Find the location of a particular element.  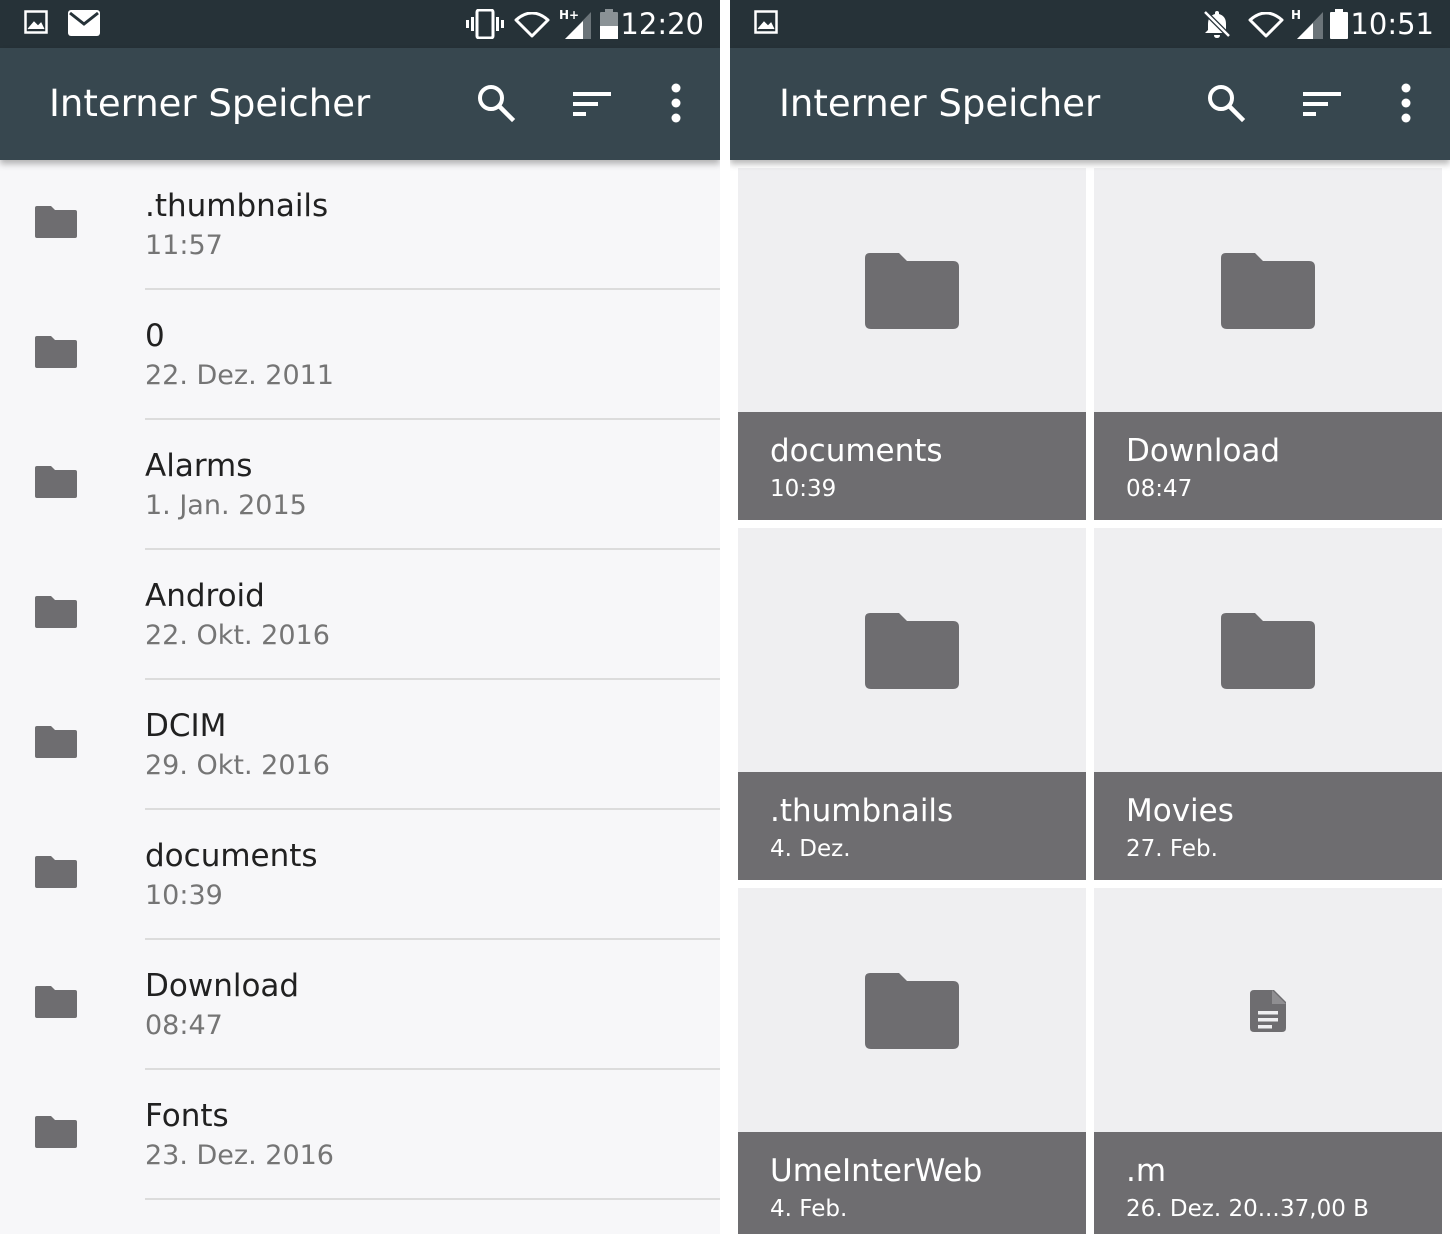

tile-caption: documents 10:39 is located at coordinates (912, 466).